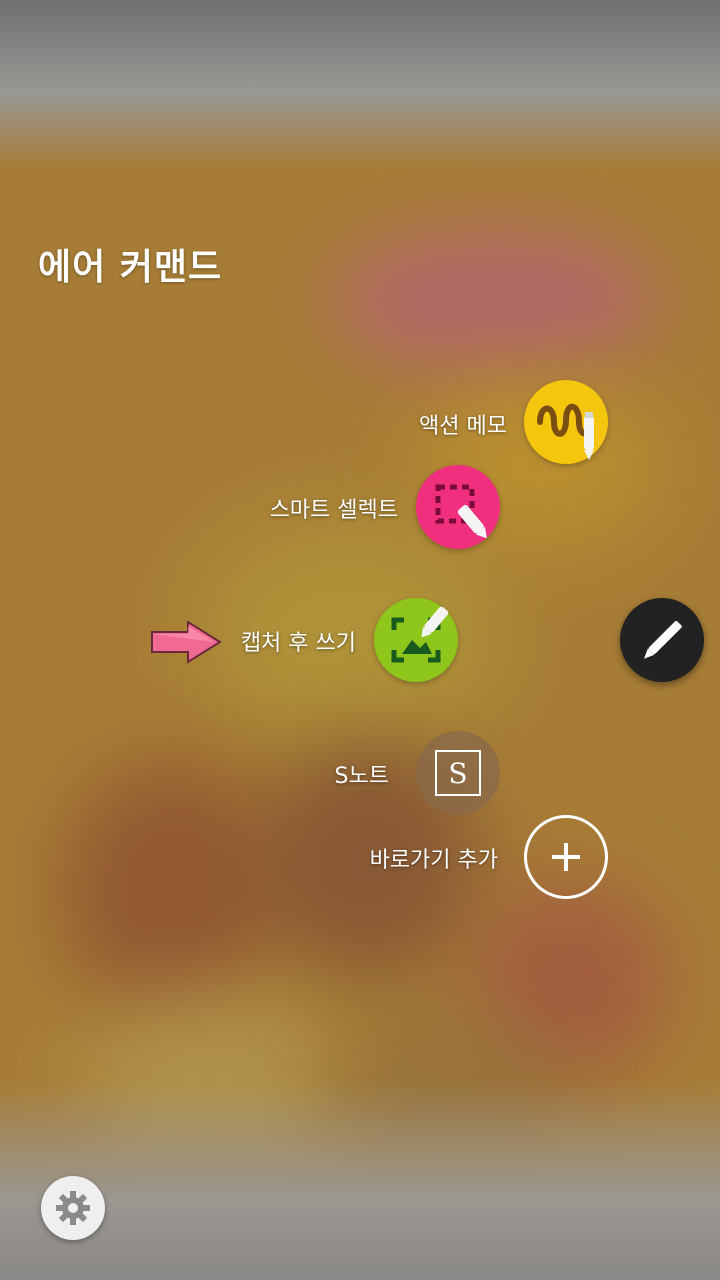  I want to click on capture-write-label: 캡처 후 쓰기, so click(298, 643).